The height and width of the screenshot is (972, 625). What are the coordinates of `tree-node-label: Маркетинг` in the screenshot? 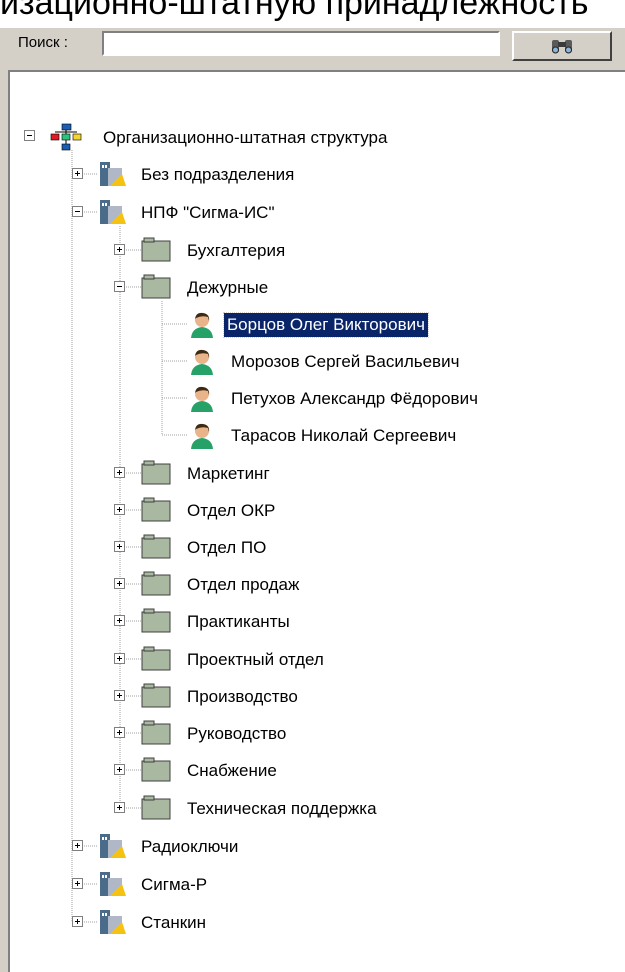 It's located at (228, 474).